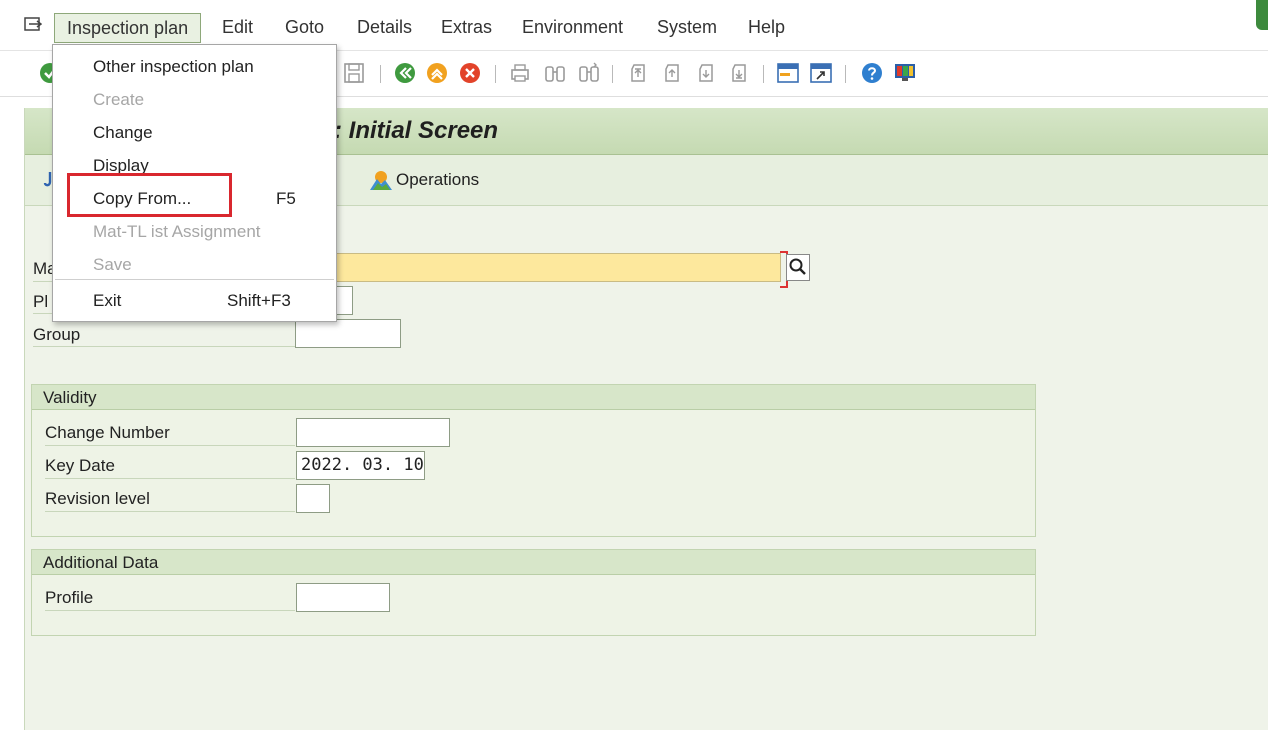  What do you see at coordinates (304, 27) in the screenshot?
I see `menu-goto: Goto` at bounding box center [304, 27].